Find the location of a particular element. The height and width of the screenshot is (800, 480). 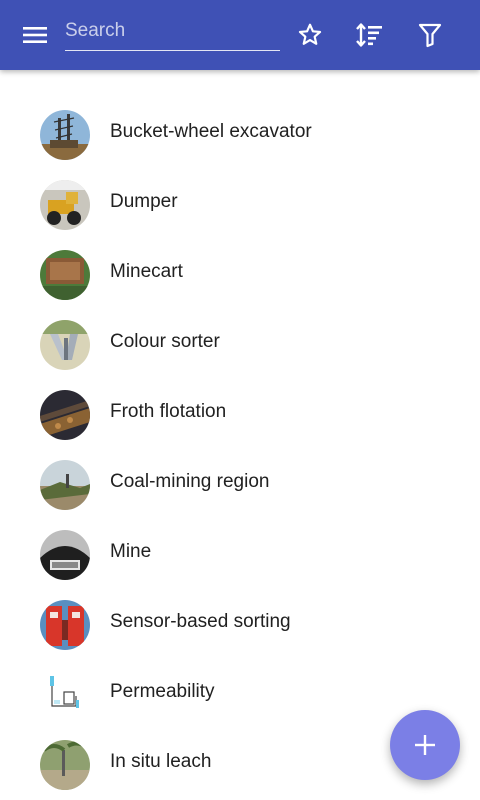

item-label: Froth flotation is located at coordinates (168, 411).